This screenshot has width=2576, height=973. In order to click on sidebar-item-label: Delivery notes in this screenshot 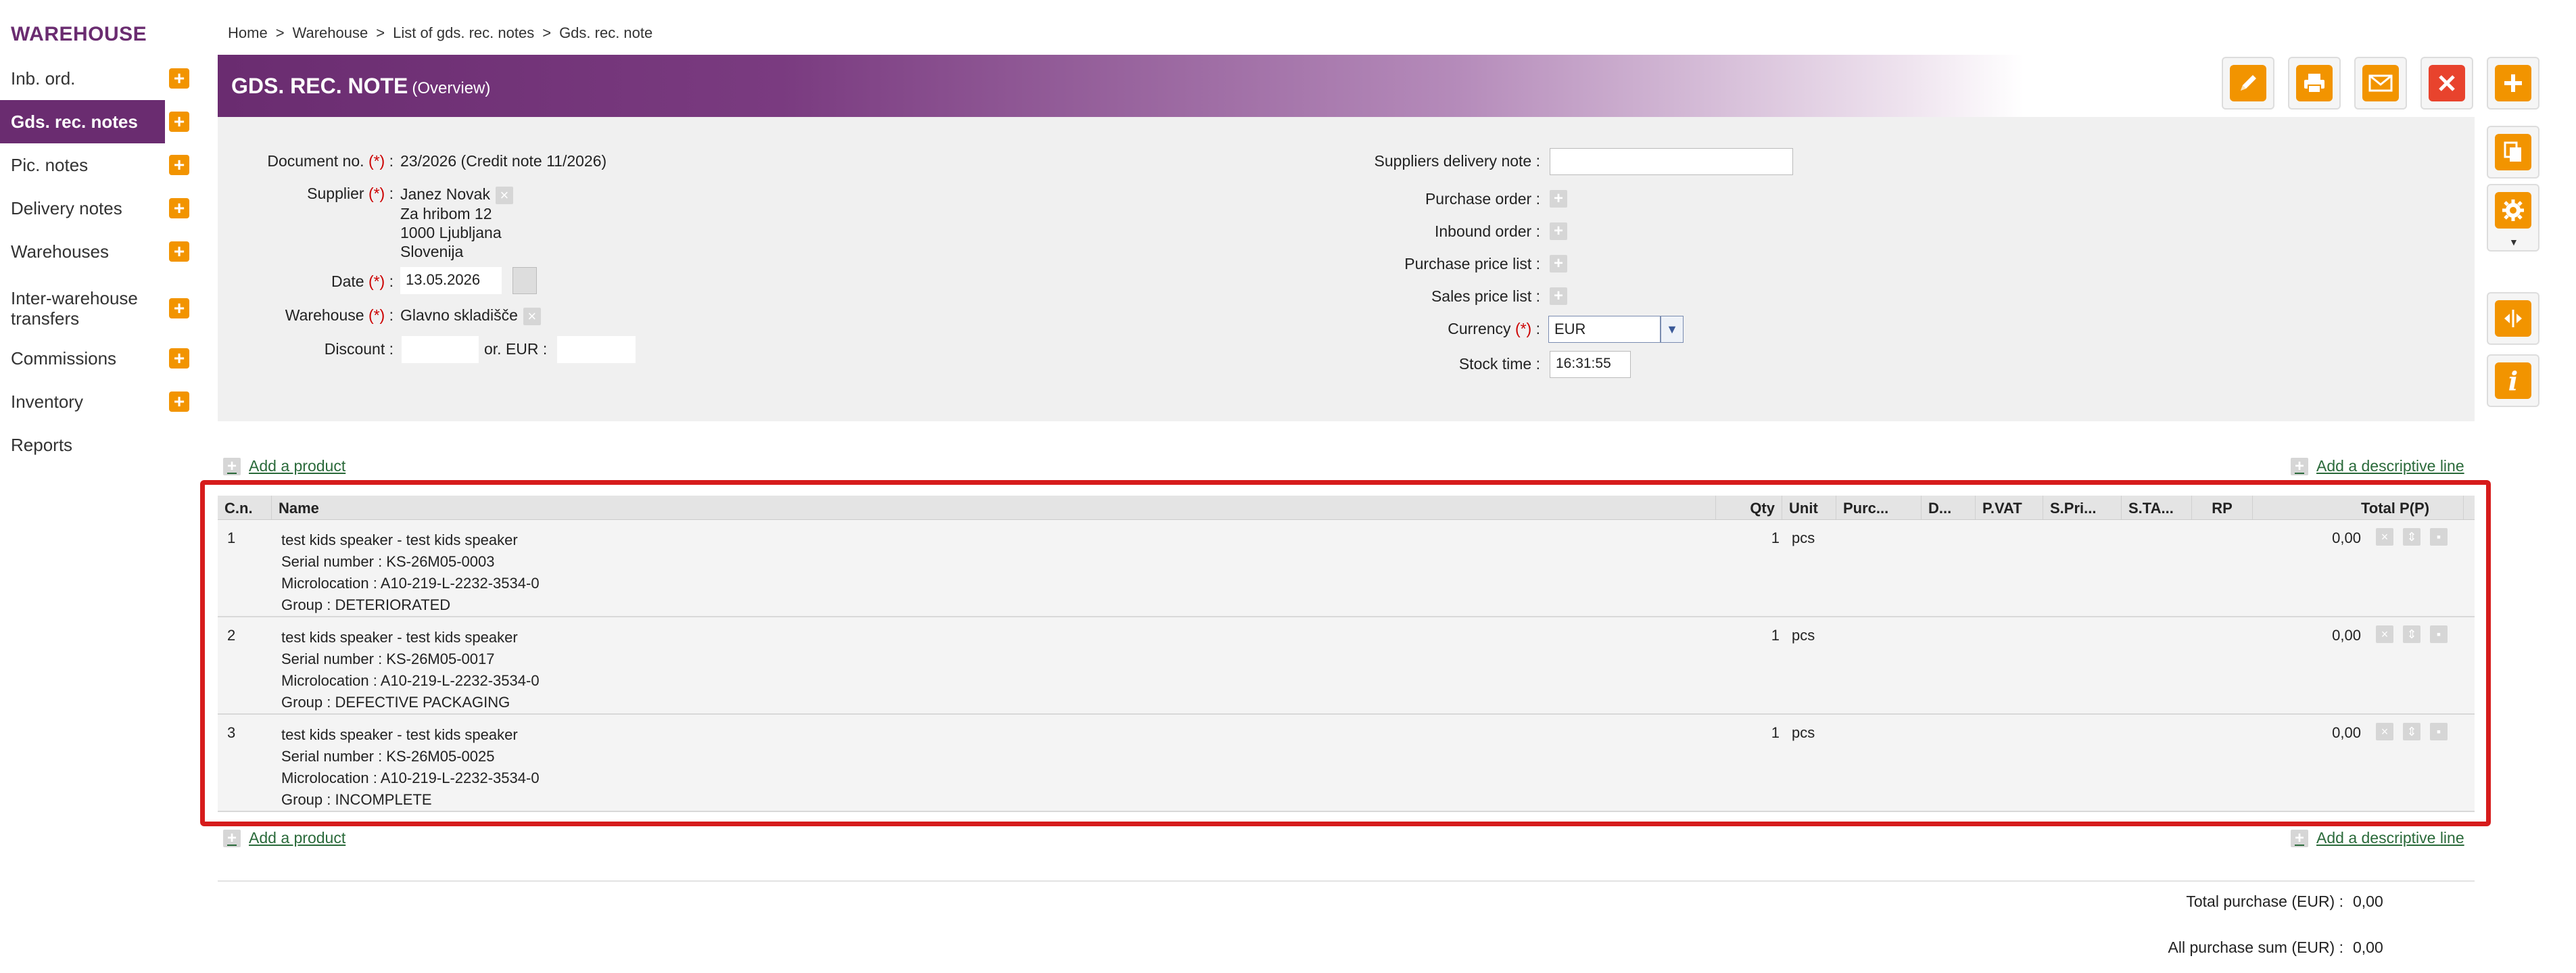, I will do `click(66, 208)`.